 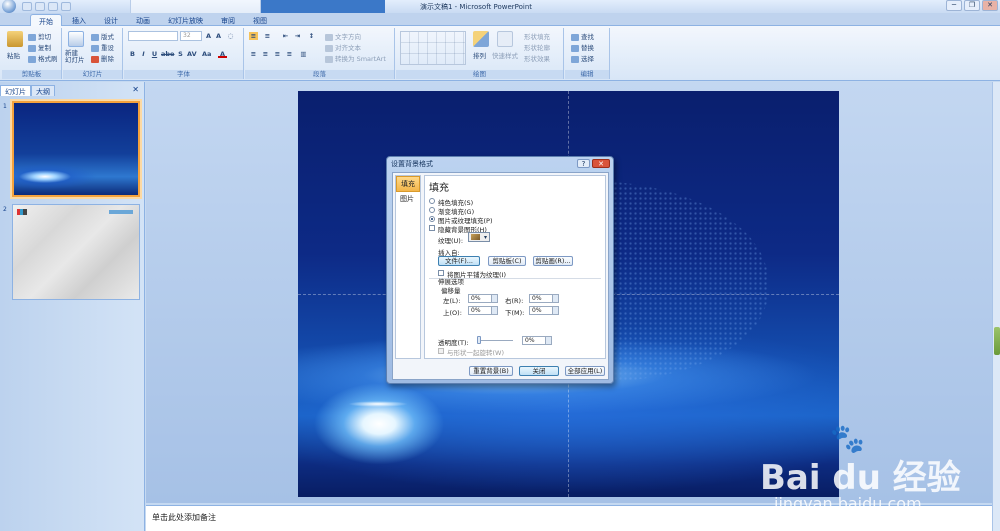 What do you see at coordinates (15, 39) in the screenshot?
I see `paste-icon` at bounding box center [15, 39].